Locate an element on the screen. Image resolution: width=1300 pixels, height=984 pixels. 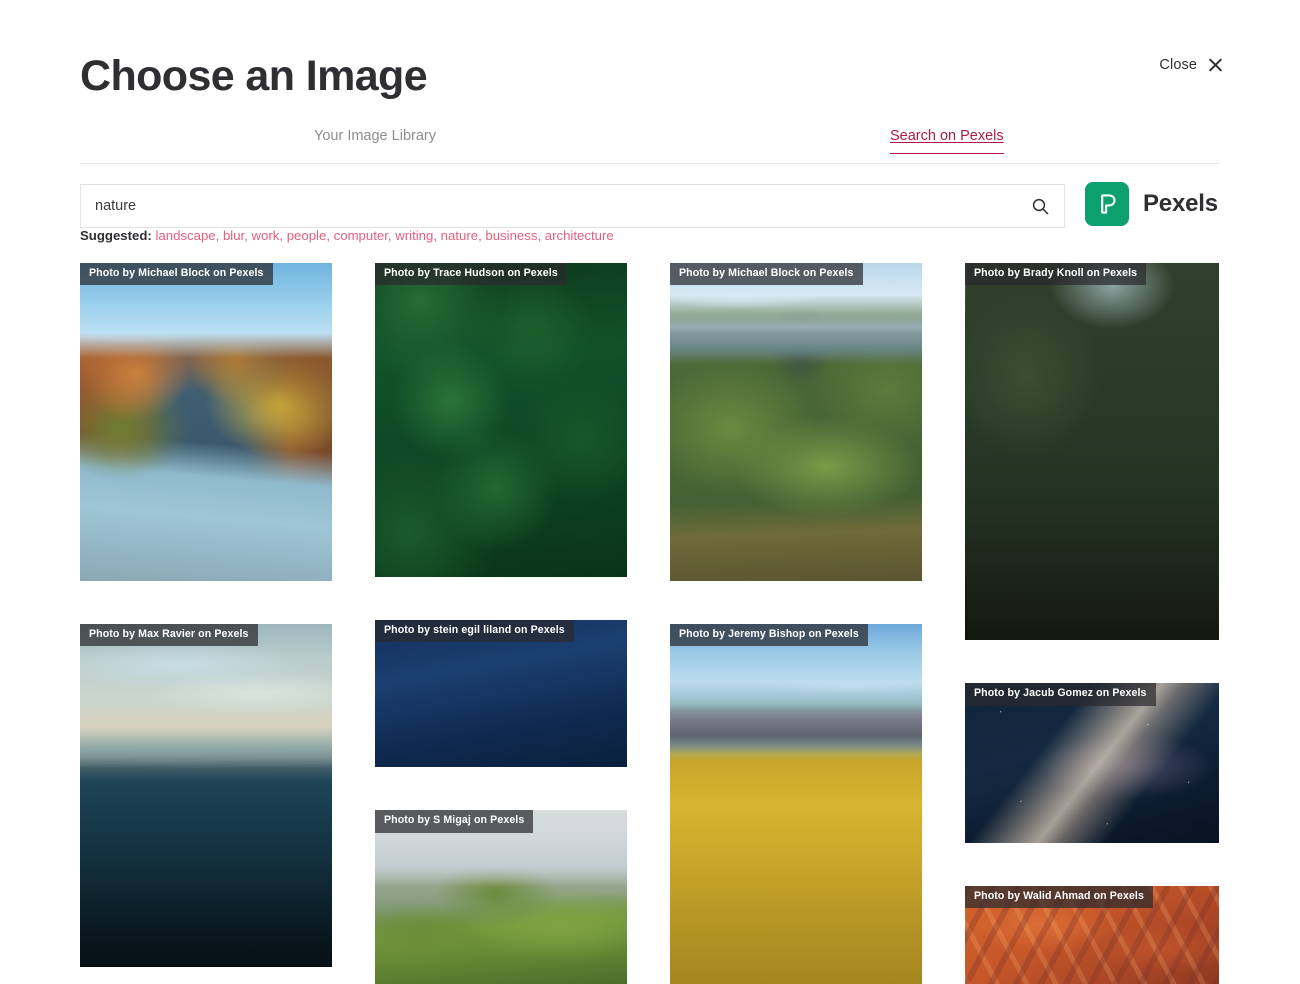
photo-credit: Photo by Brady Knoll on Pexels is located at coordinates (1056, 274).